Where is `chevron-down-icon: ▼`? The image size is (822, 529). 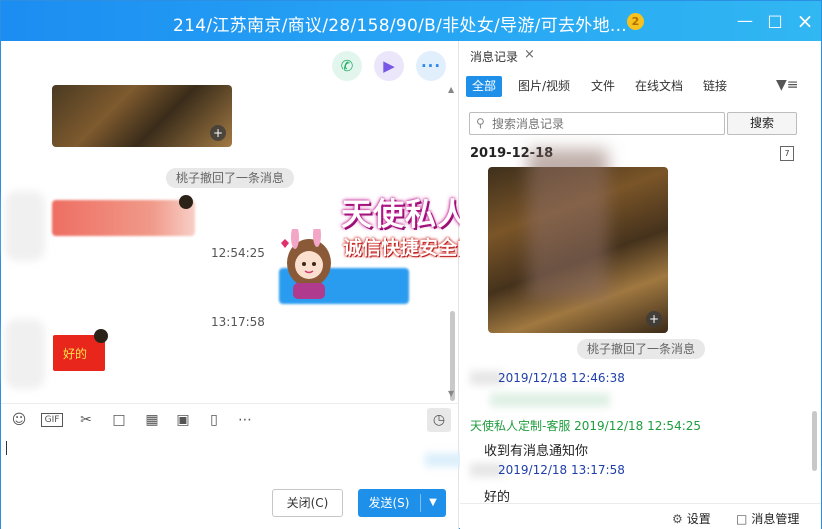 chevron-down-icon: ▼ is located at coordinates (433, 503).